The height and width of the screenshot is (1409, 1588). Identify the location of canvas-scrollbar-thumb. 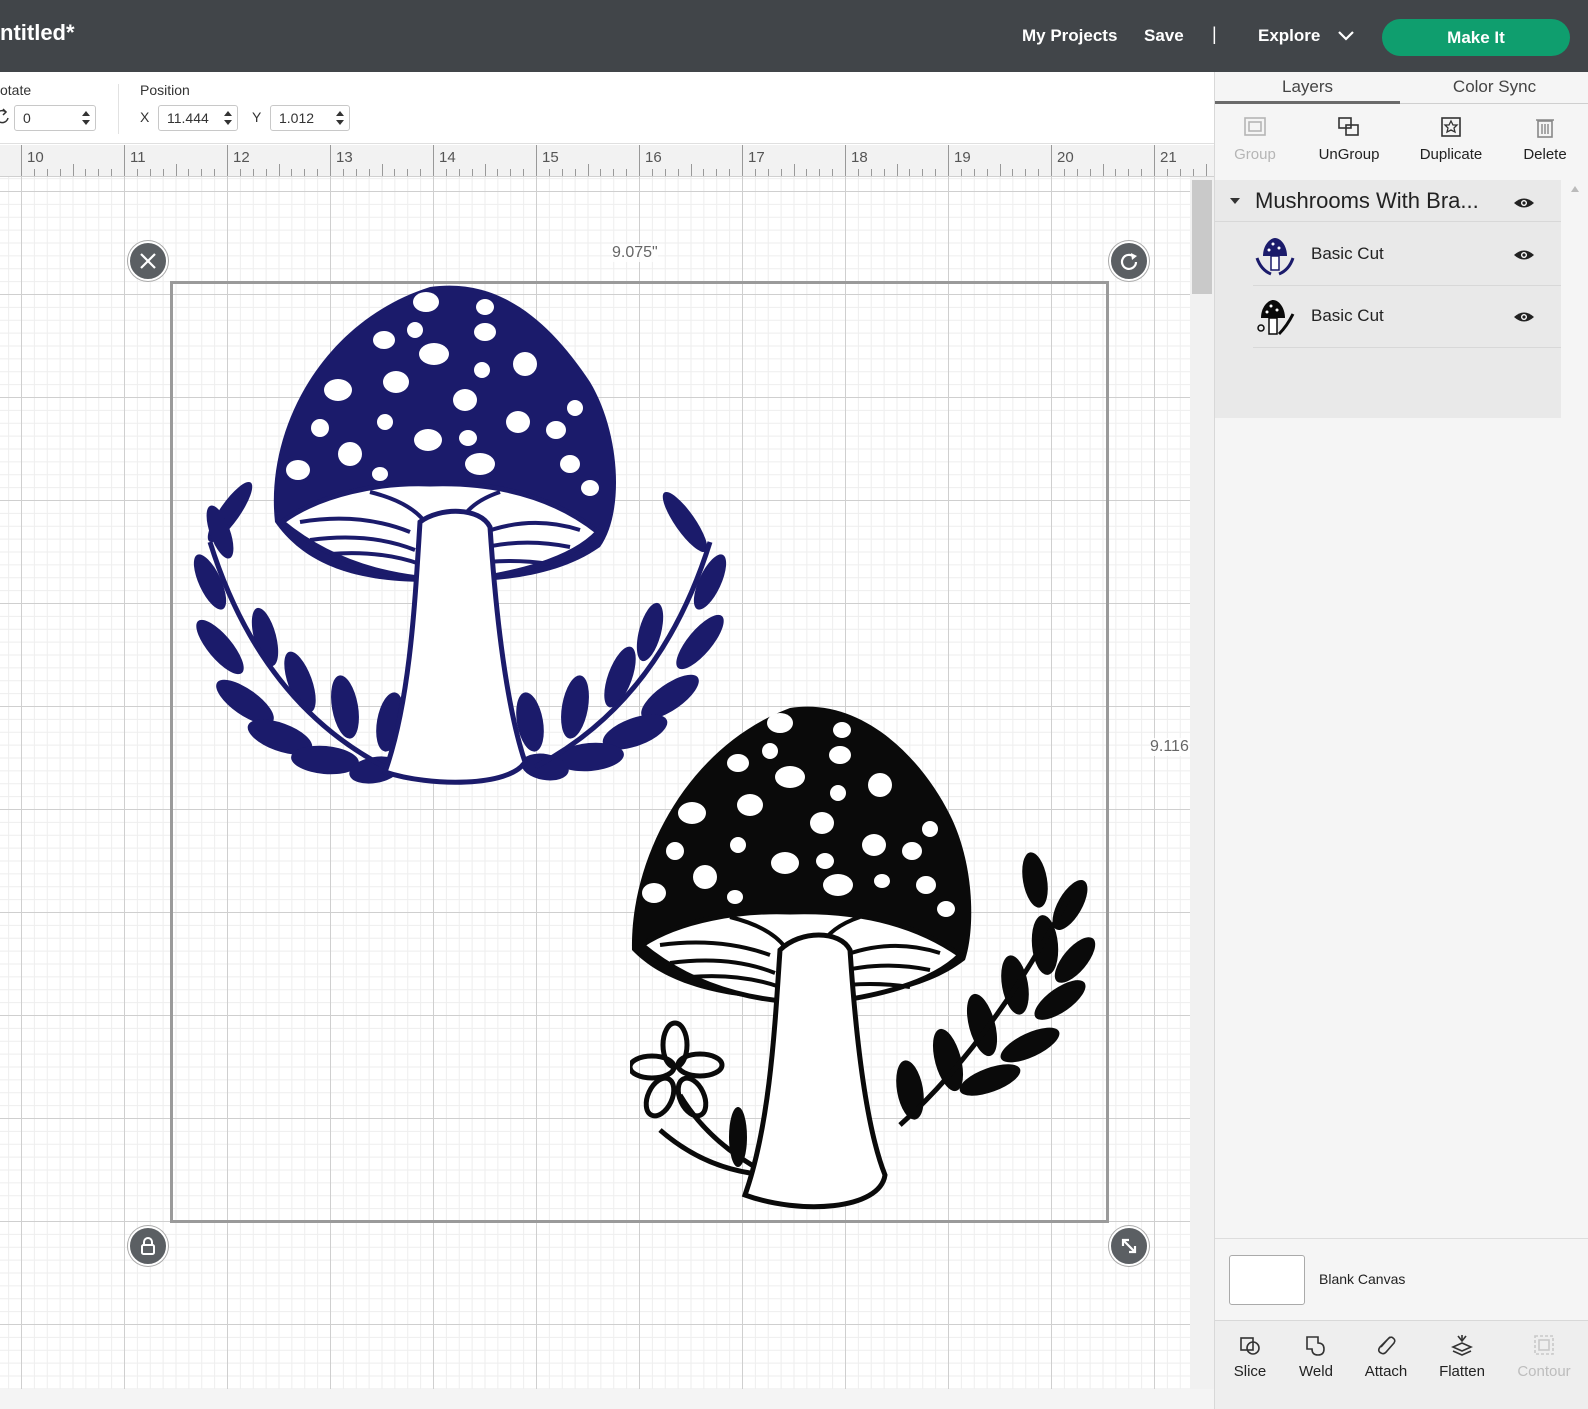
(1202, 237).